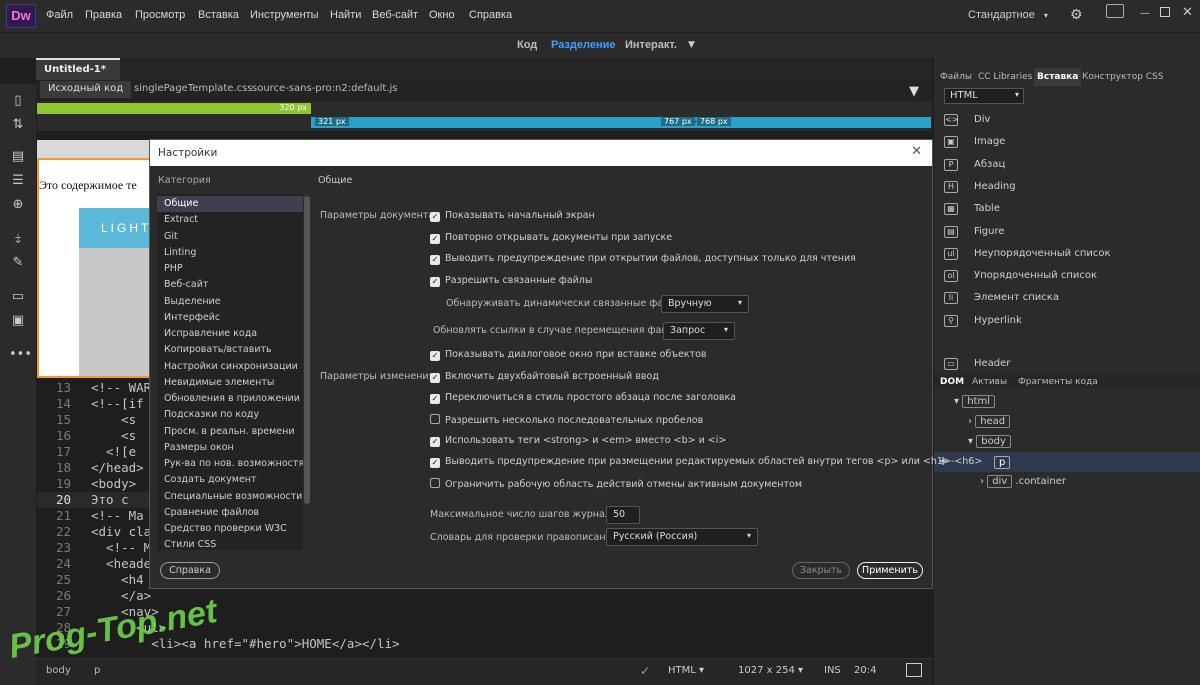 This screenshot has width=1200, height=685. Describe the element at coordinates (58, 670) in the screenshot. I see `tag-selector-body: body` at that location.